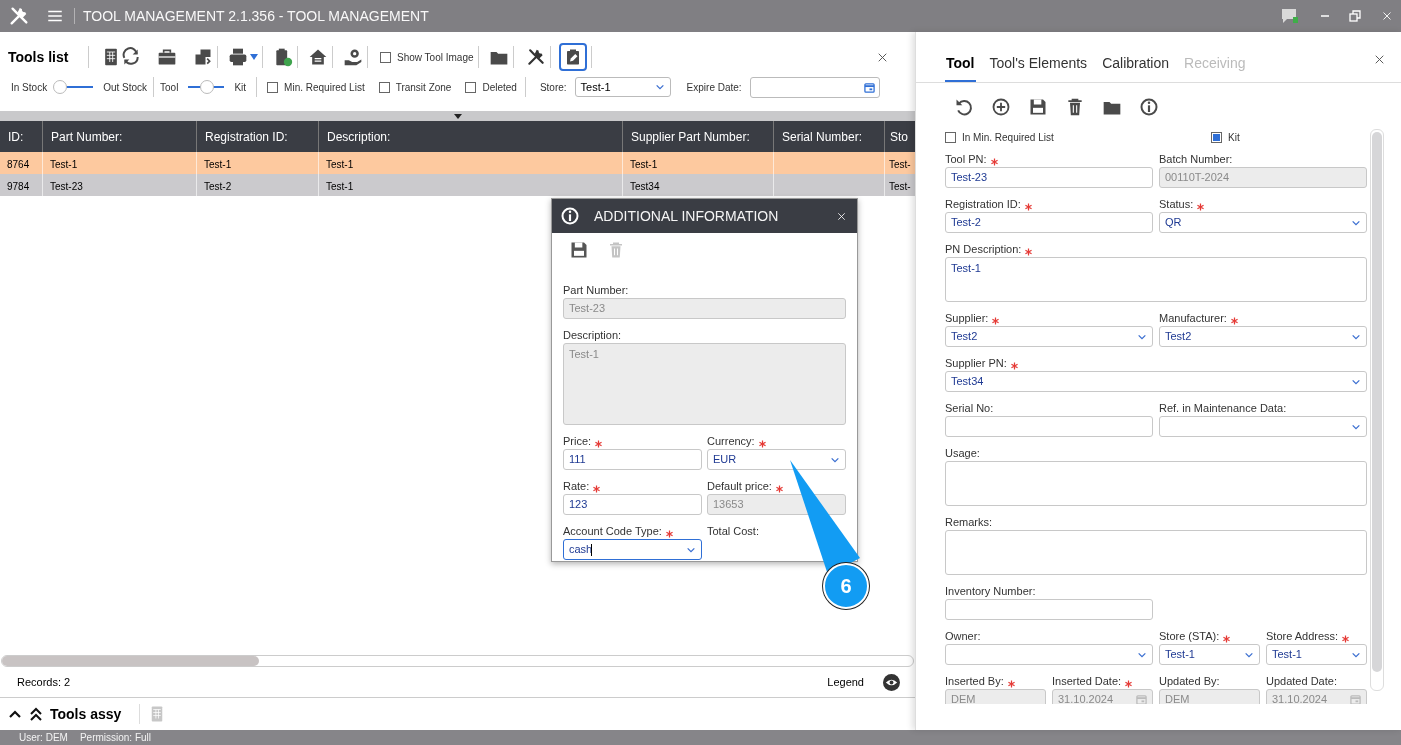  I want to click on hand-gear-icon, so click(353, 57).